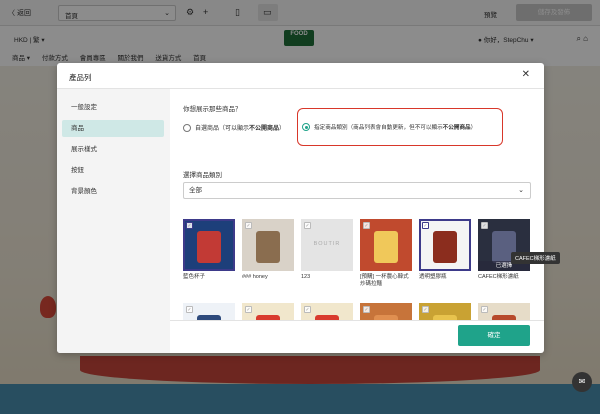 The height and width of the screenshot is (414, 600). Describe the element at coordinates (306, 127) in the screenshot. I see `radio-category` at that location.